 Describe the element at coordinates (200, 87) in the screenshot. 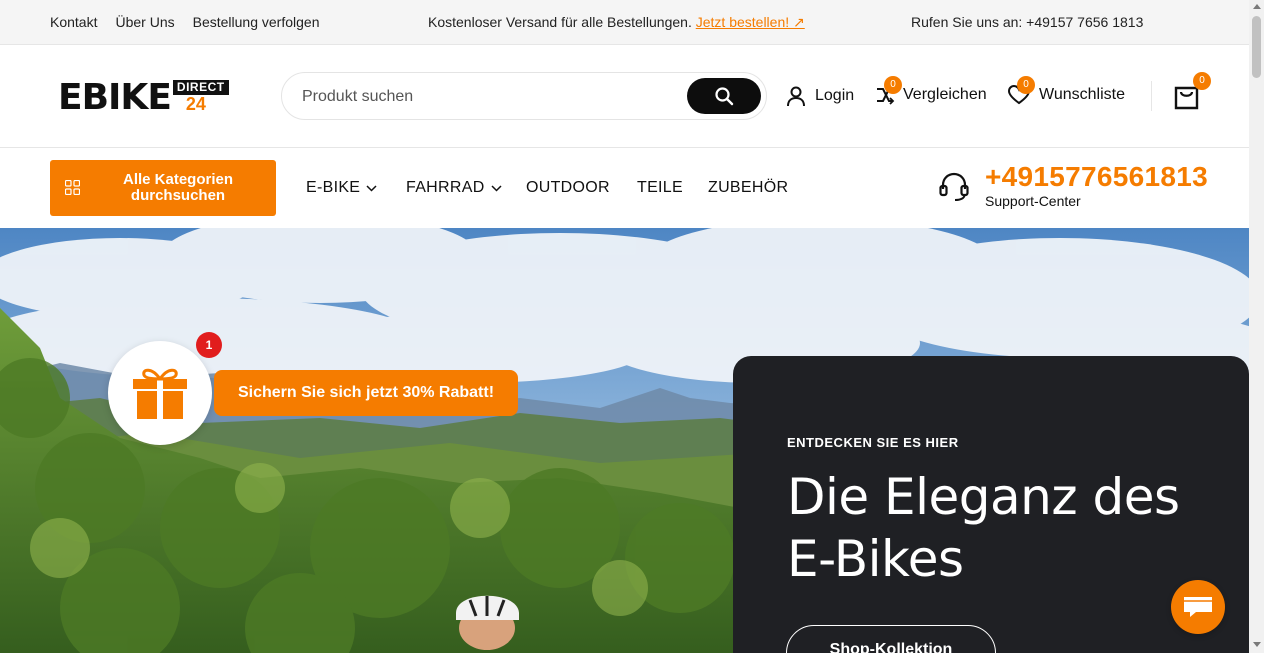

I see `logo-badge-text: DIRECT` at that location.